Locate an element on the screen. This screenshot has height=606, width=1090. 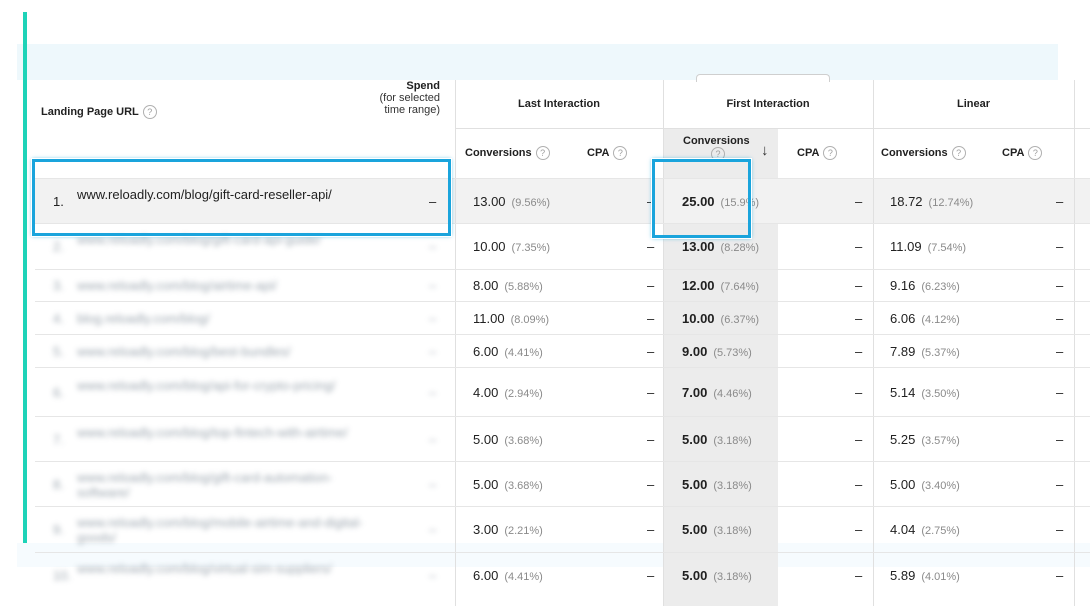
first-conversions-pct: (8.28%) is located at coordinates (740, 248).